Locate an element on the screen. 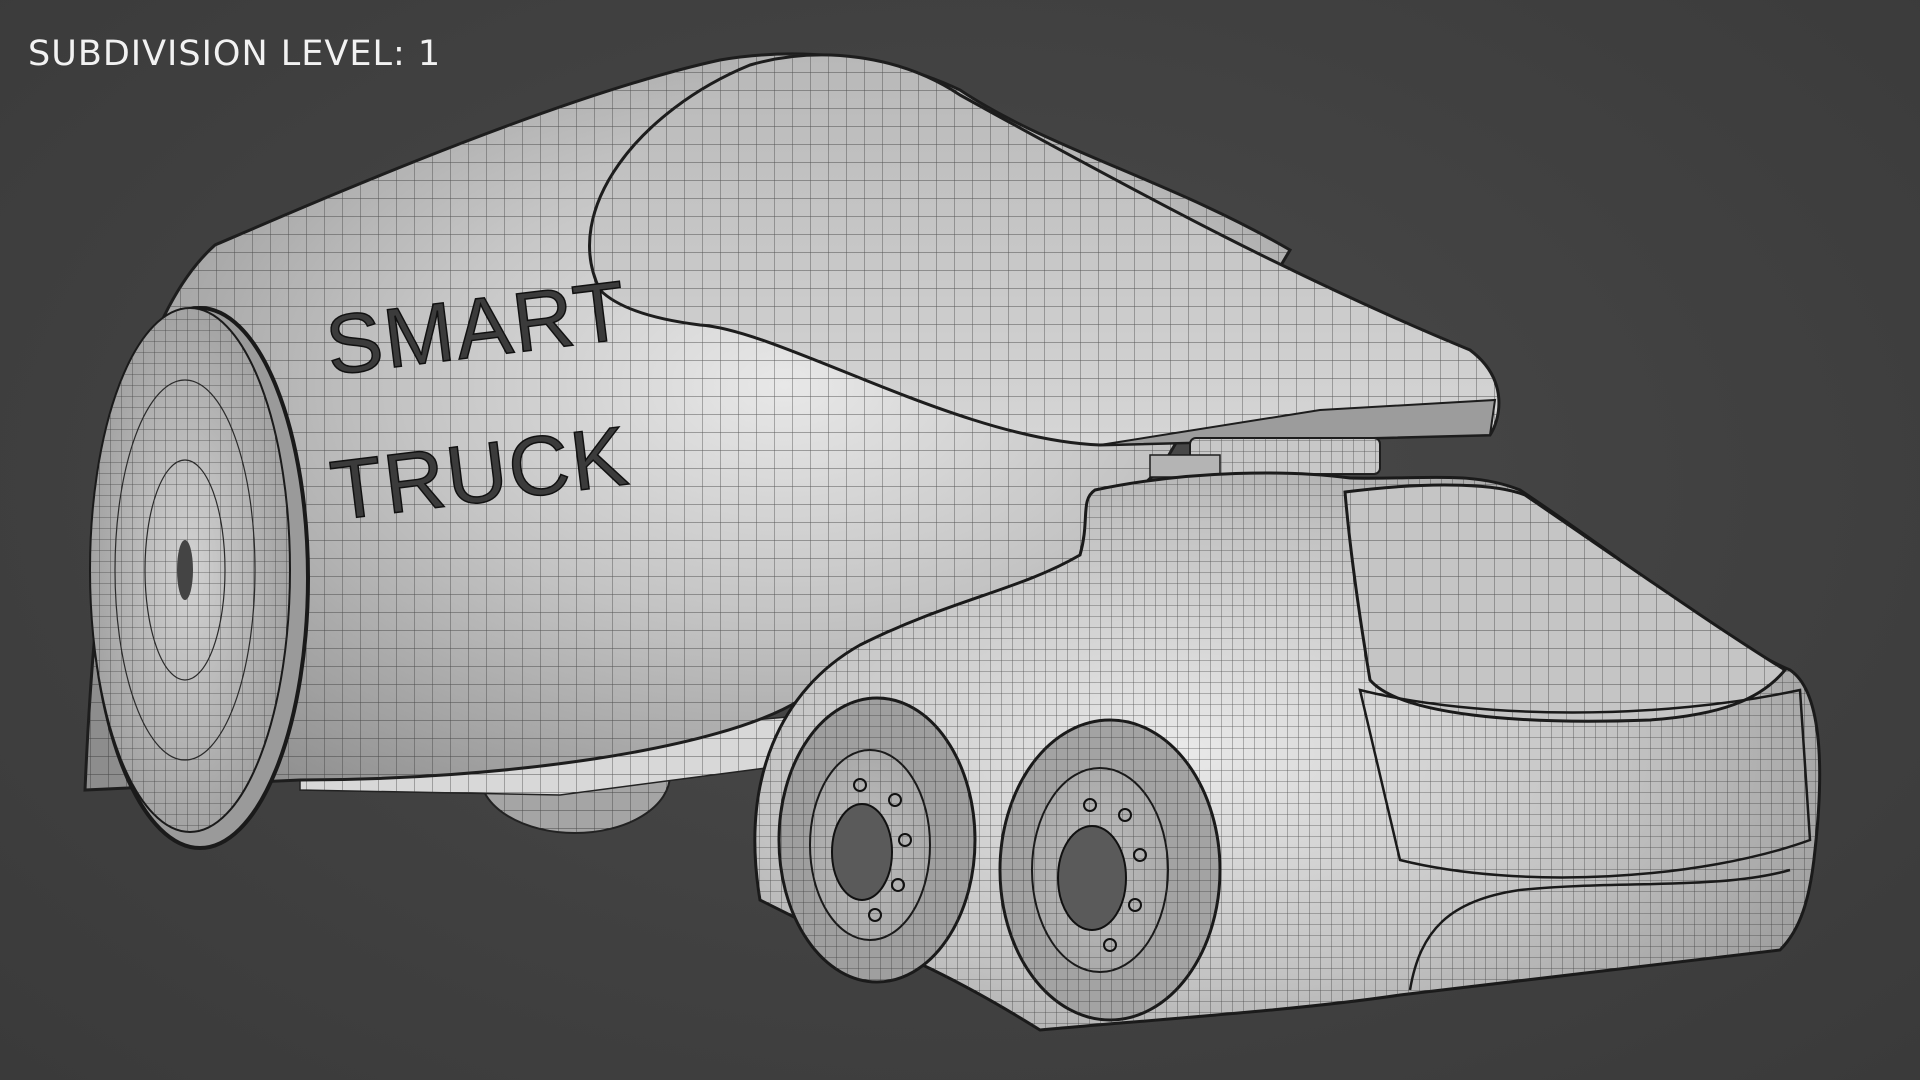 This screenshot has height=1080, width=1920. cab-rear-wheel is located at coordinates (877, 840).